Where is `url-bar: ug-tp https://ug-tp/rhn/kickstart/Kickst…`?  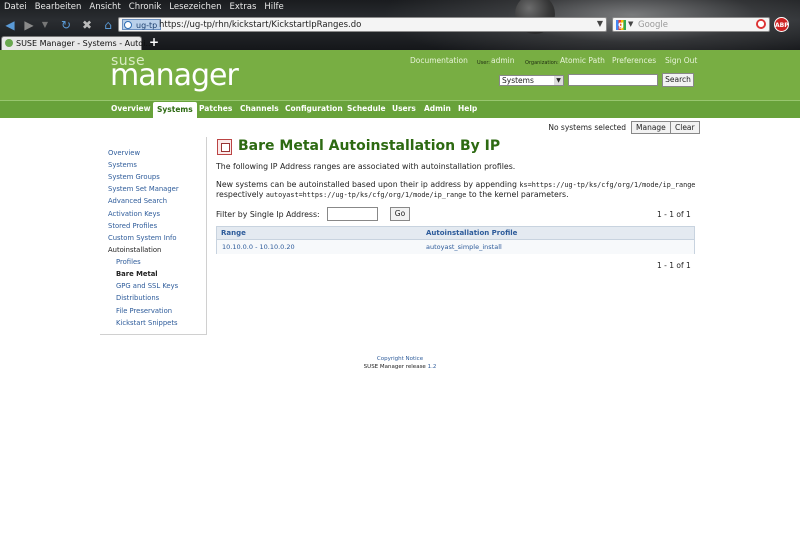 url-bar: ug-tp https://ug-tp/rhn/kickstart/Kickst… is located at coordinates (362, 24).